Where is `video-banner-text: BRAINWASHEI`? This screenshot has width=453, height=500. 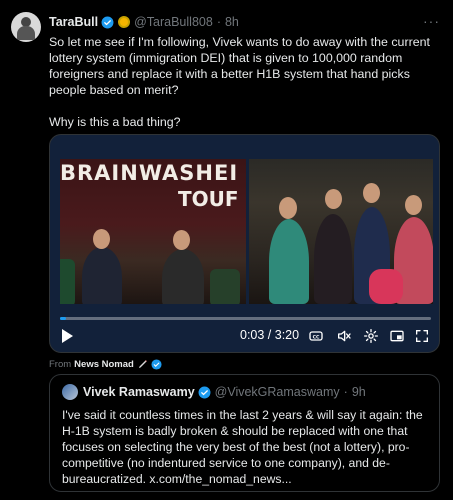 video-banner-text: BRAINWASHEI is located at coordinates (149, 173).